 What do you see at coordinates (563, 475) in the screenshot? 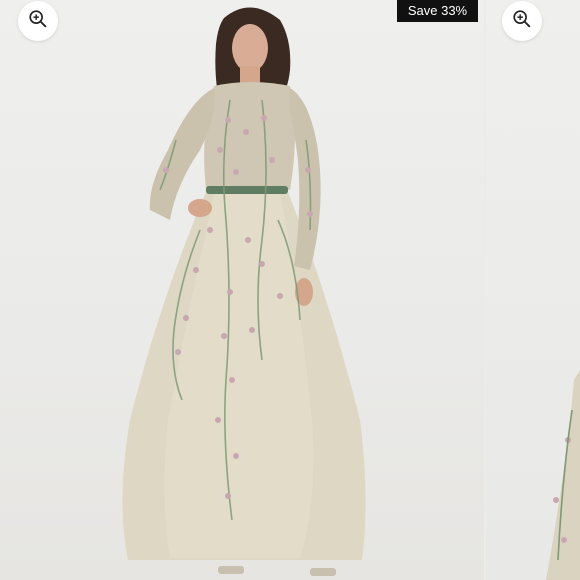
I see `gown-detail-photo` at bounding box center [563, 475].